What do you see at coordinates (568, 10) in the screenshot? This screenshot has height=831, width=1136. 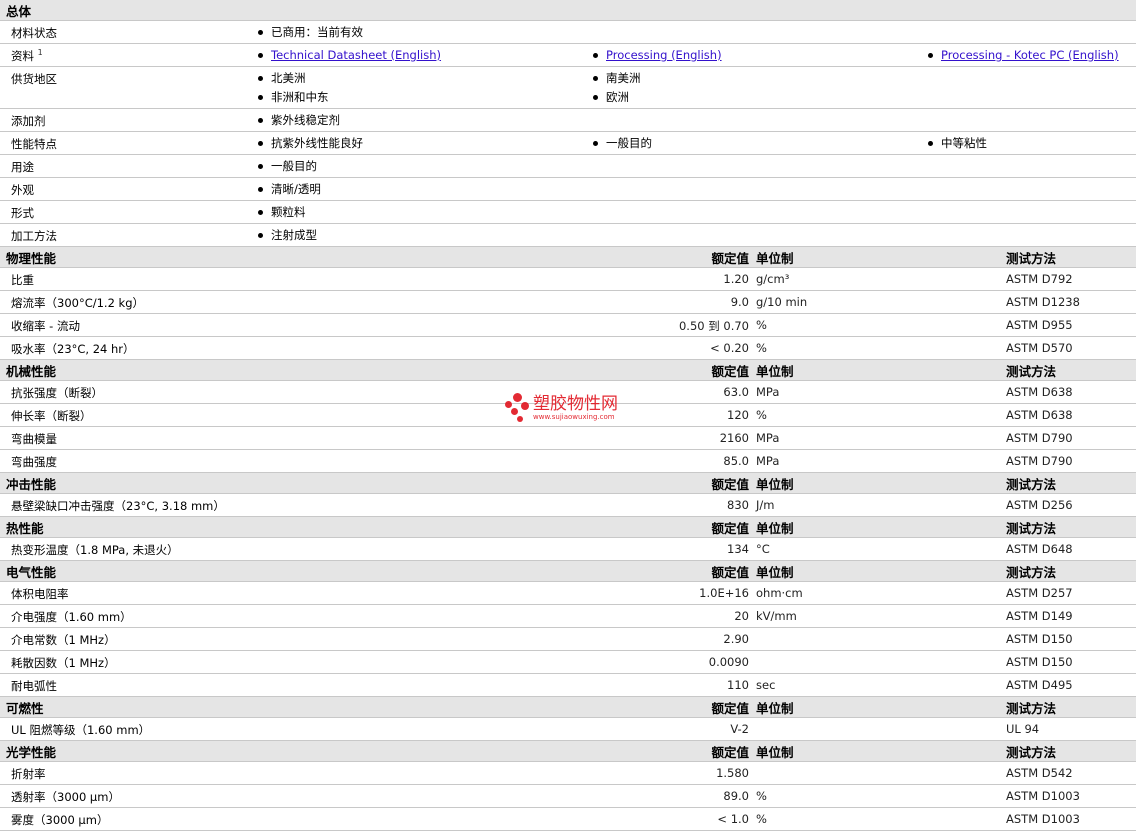 I see `section-header-general: 总体` at bounding box center [568, 10].